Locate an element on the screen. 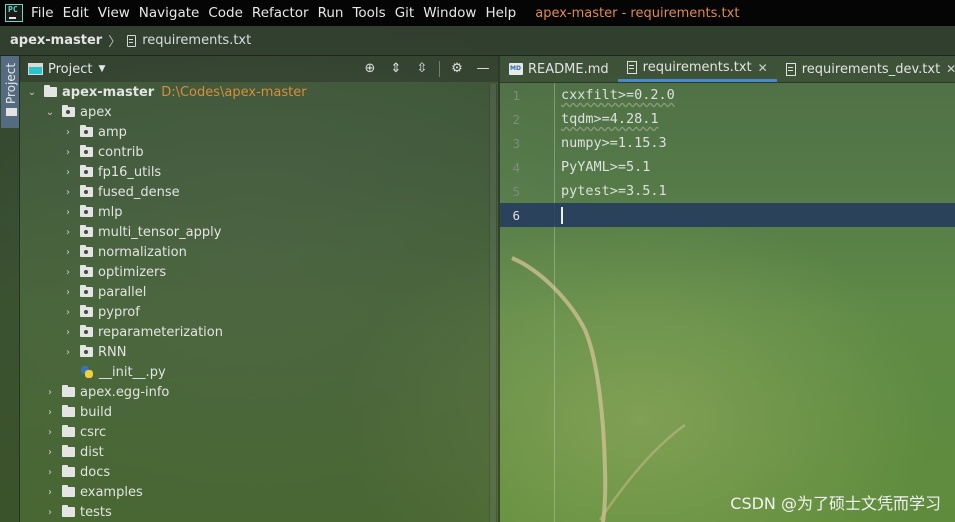  tree-item-init-py: __init__.py is located at coordinates (114, 372).